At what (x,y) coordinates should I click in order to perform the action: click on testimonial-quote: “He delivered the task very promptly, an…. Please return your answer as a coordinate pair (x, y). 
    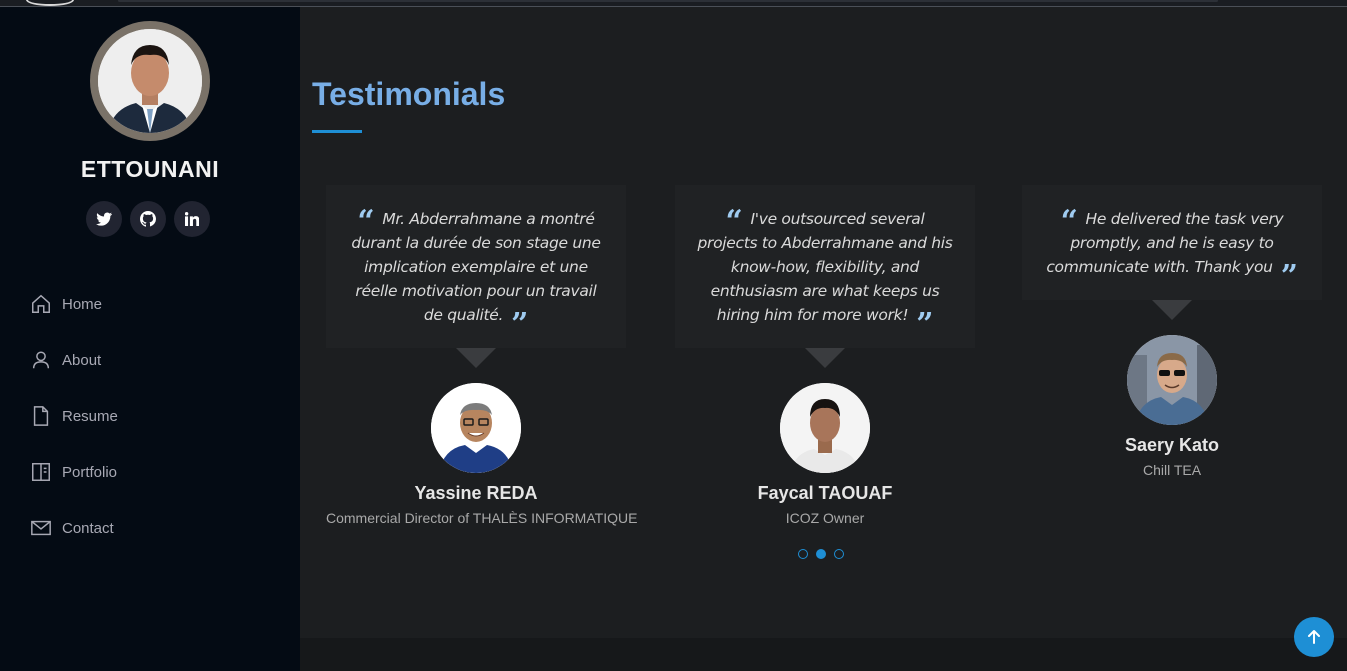
    Looking at the image, I should click on (1172, 242).